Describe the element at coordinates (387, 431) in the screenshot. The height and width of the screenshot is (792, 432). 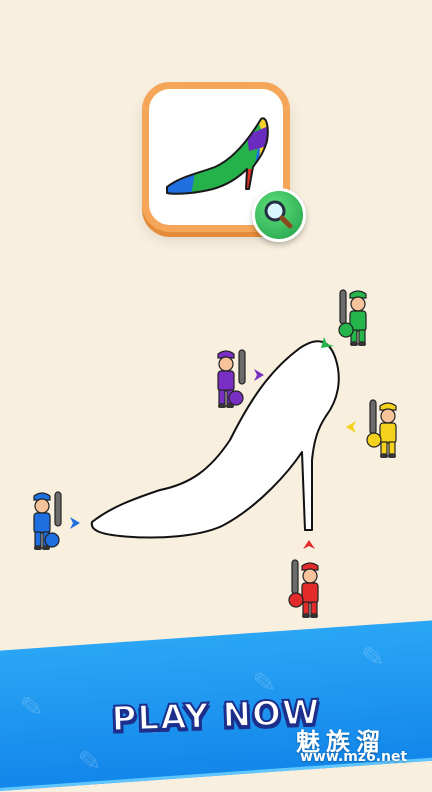
I see `painter-yellow` at that location.